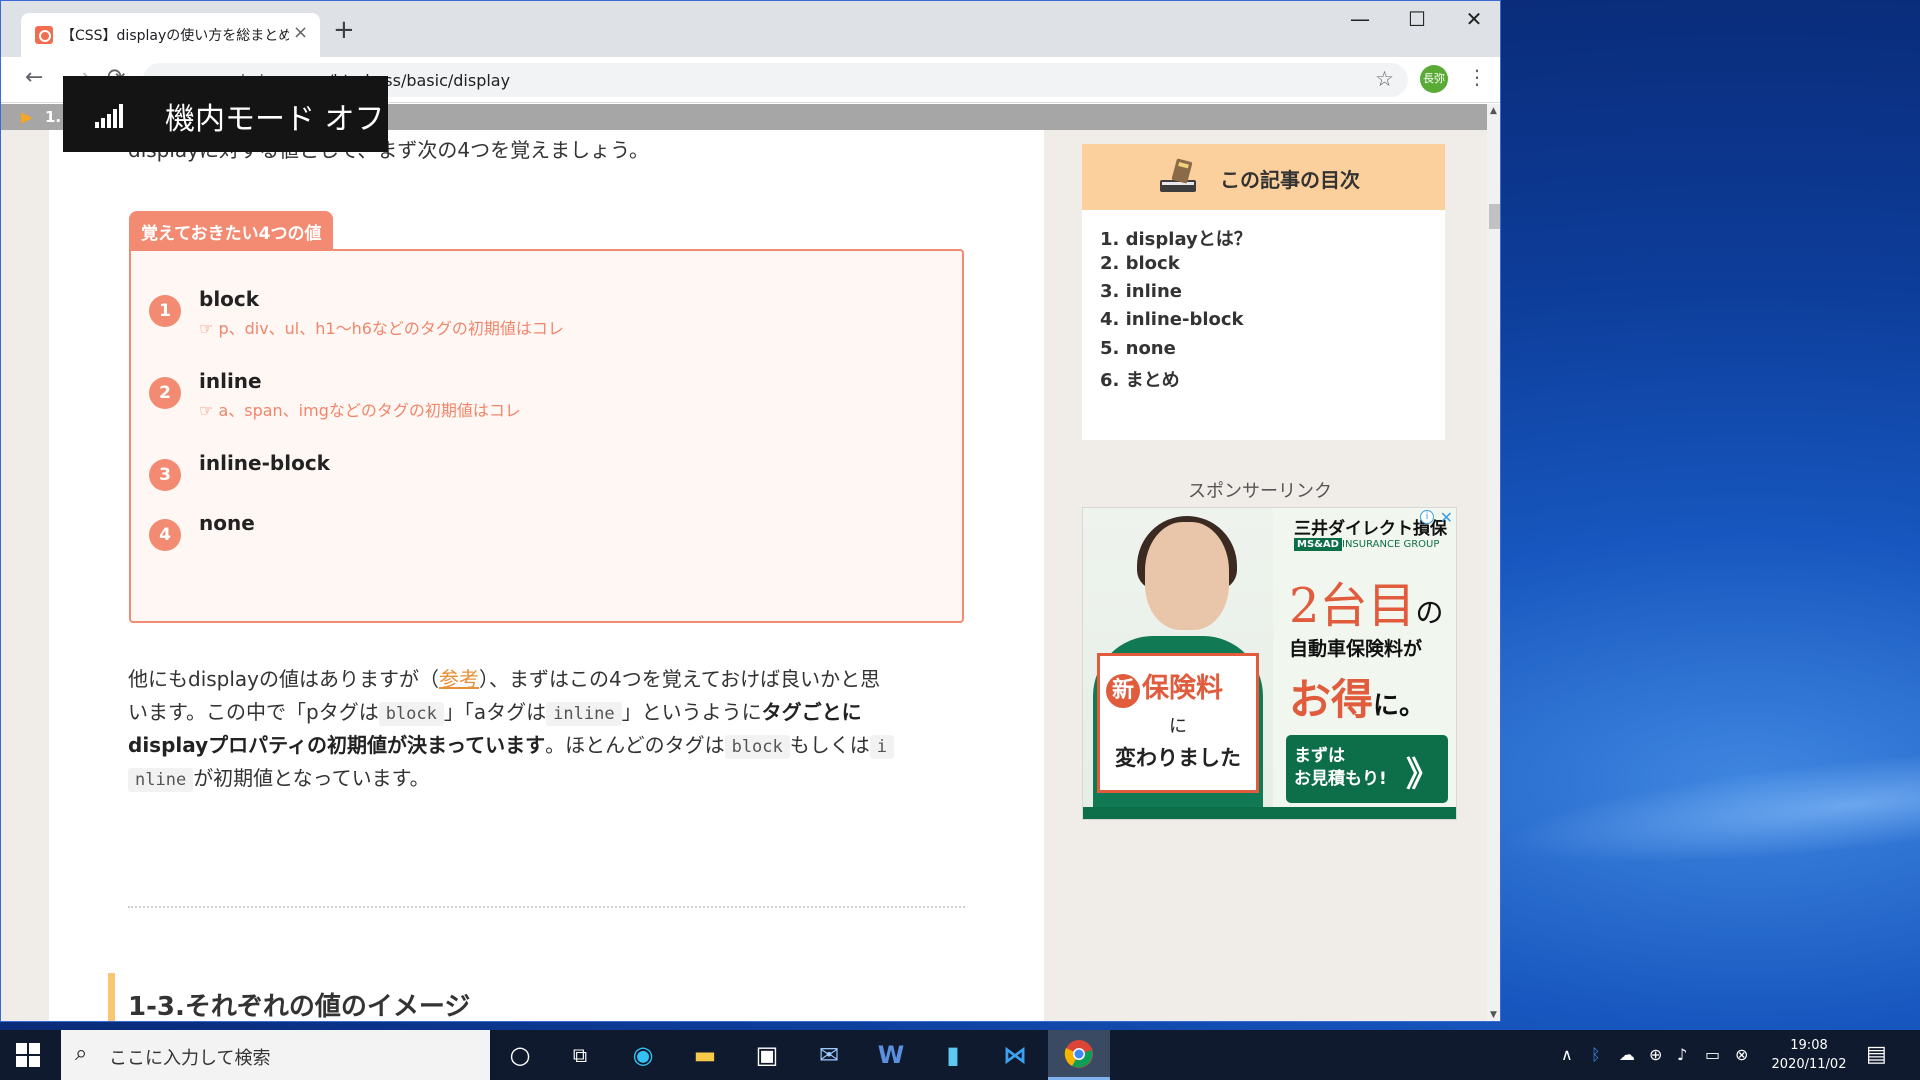 This screenshot has height=1080, width=1920. I want to click on menu-dots-icon: ⋮, so click(1477, 77).